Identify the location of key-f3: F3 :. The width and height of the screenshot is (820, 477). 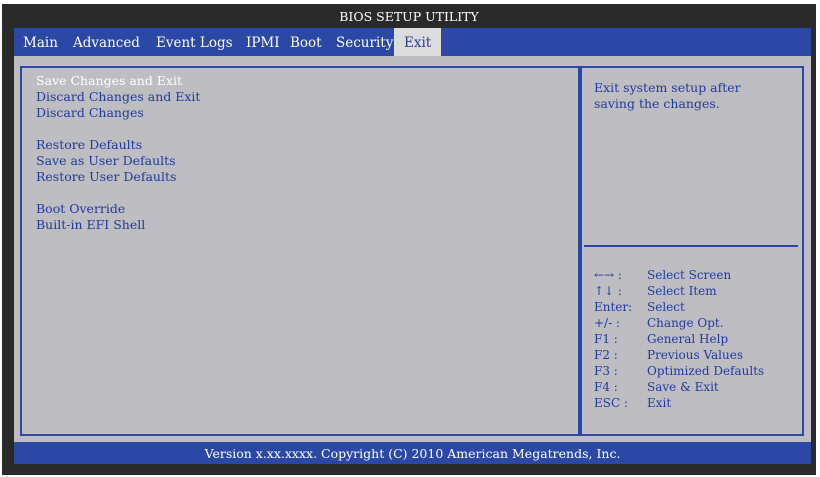
(606, 371).